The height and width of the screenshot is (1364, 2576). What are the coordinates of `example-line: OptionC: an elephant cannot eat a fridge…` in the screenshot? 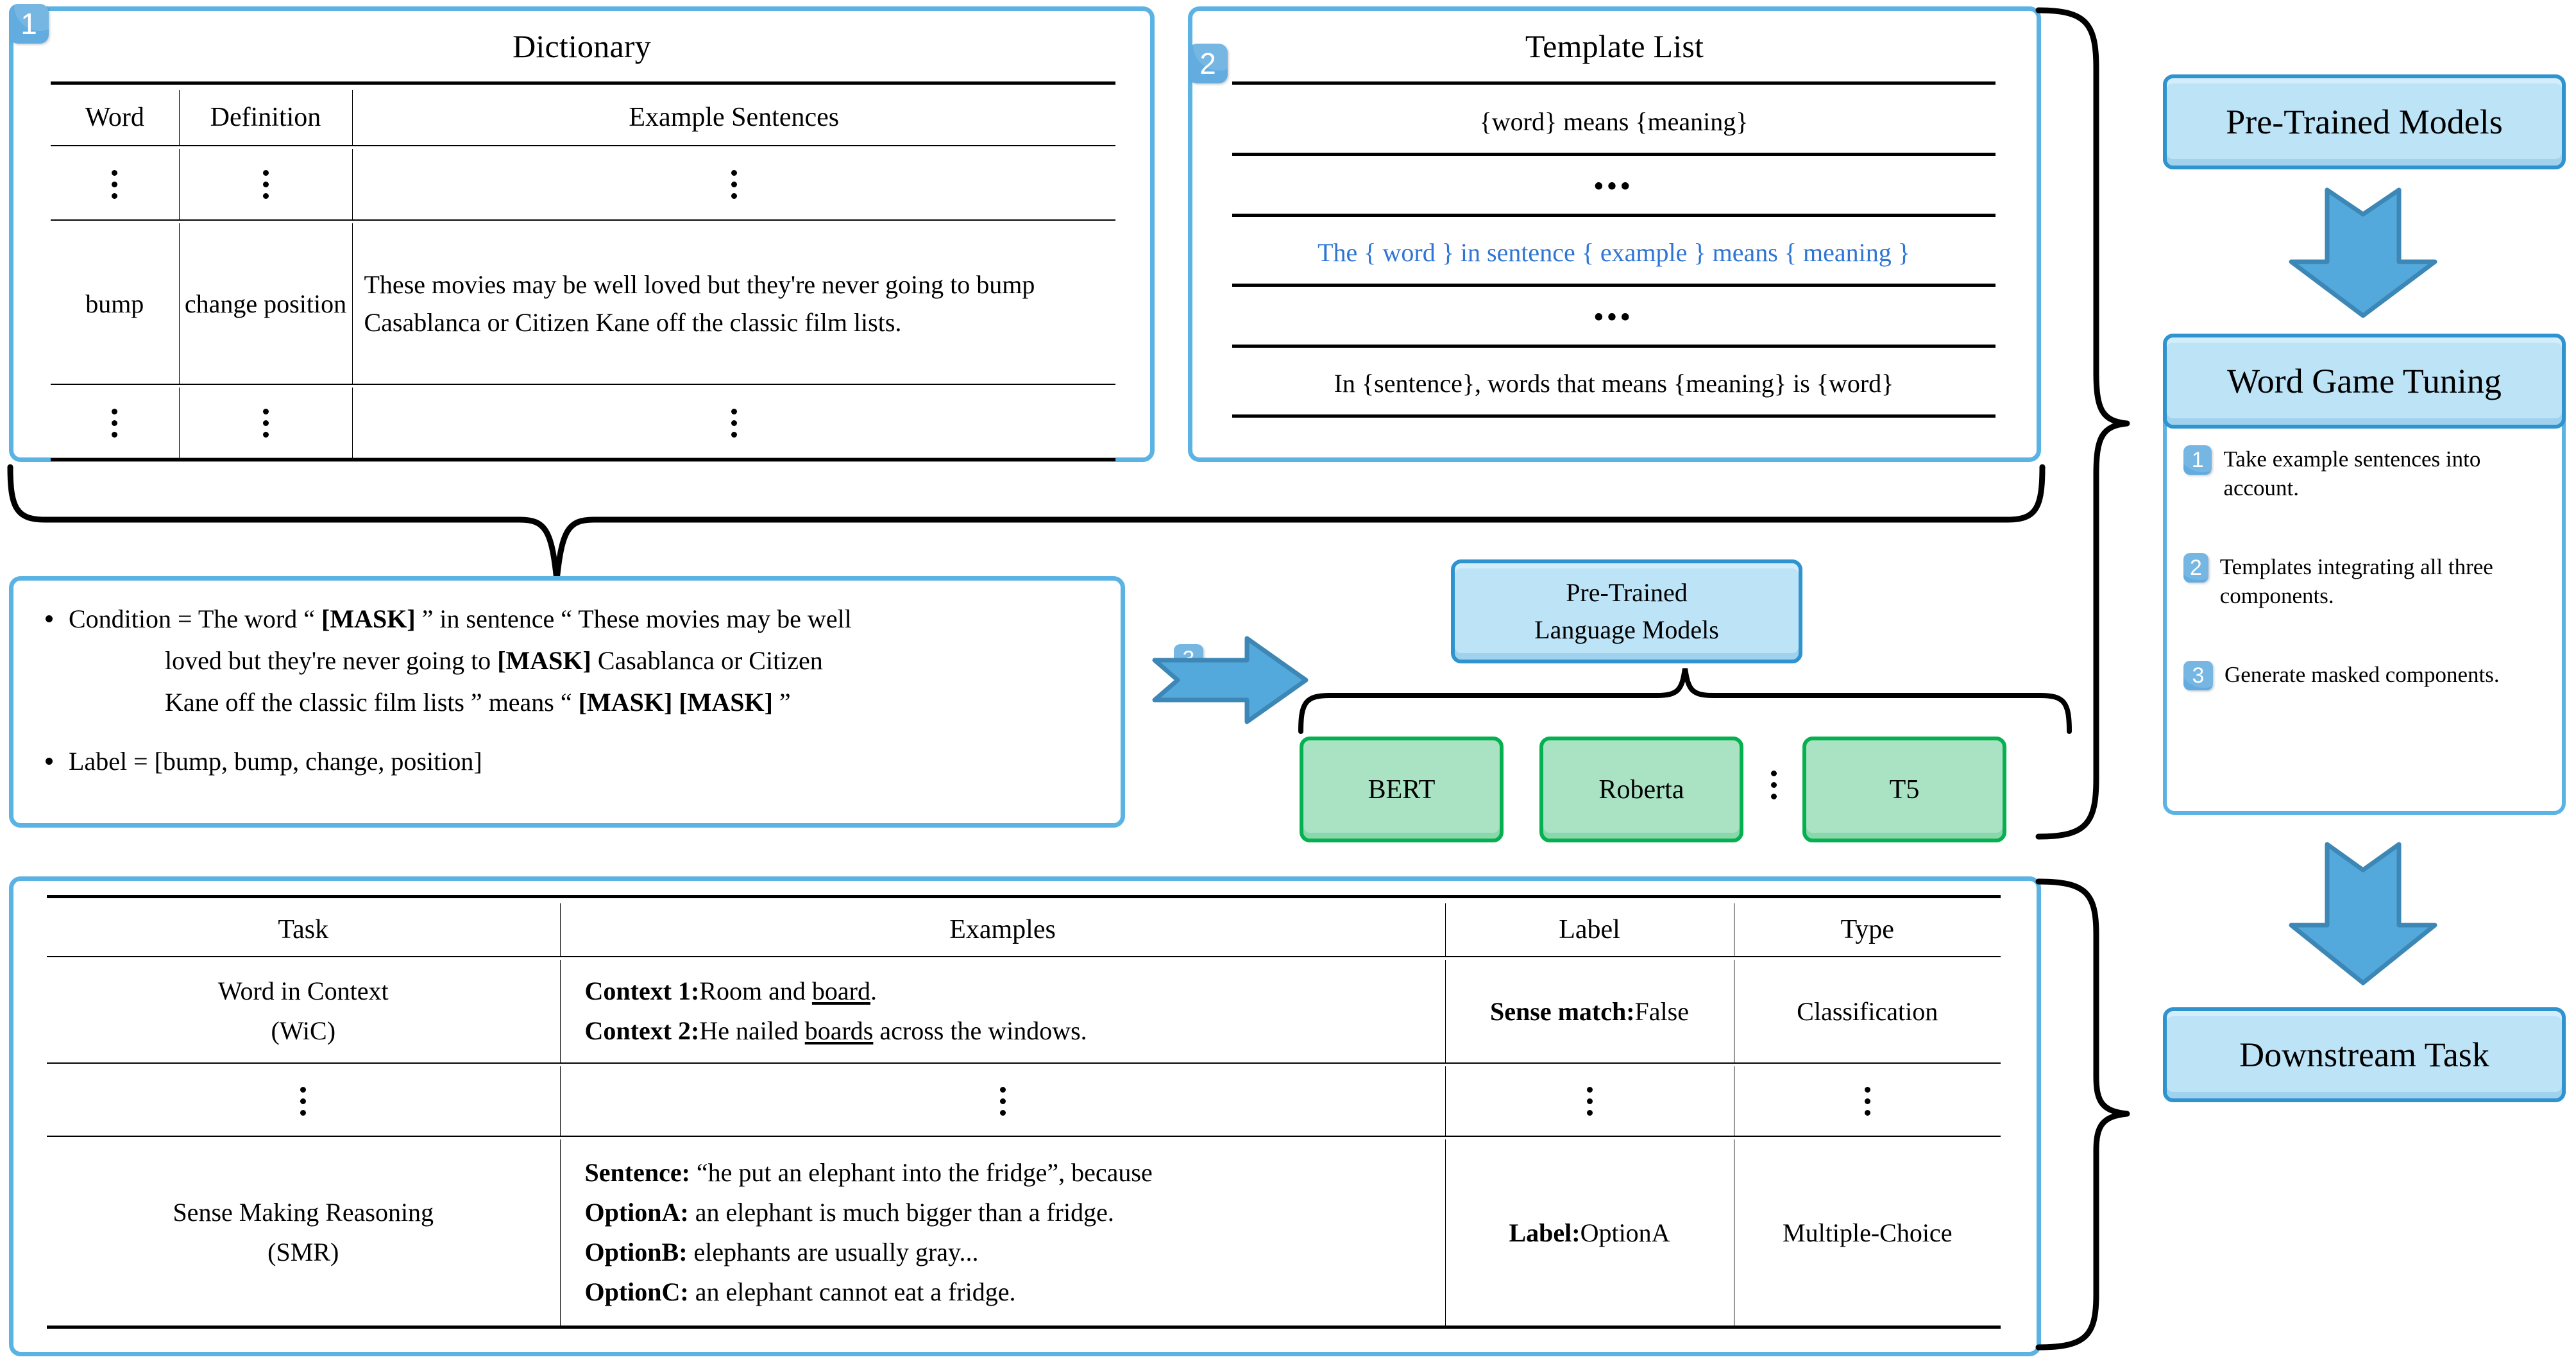 It's located at (800, 1291).